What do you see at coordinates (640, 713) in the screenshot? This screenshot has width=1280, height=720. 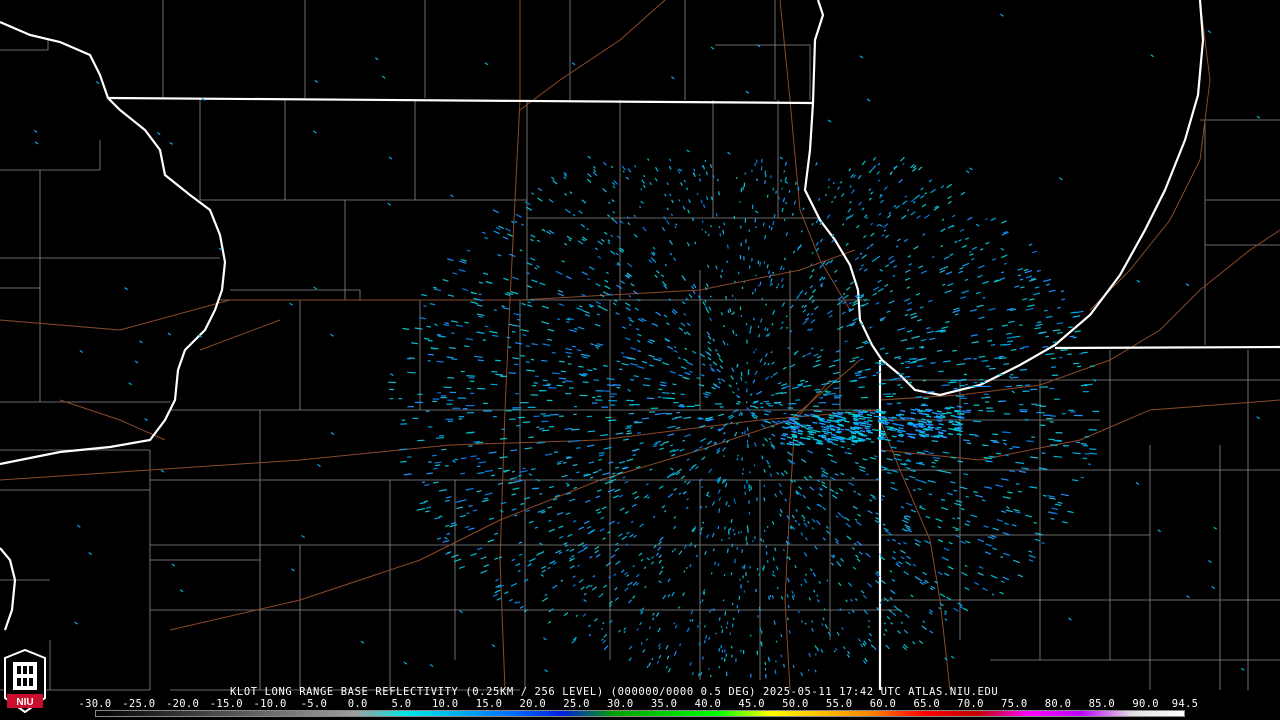 I see `reflectivity-colorbar` at bounding box center [640, 713].